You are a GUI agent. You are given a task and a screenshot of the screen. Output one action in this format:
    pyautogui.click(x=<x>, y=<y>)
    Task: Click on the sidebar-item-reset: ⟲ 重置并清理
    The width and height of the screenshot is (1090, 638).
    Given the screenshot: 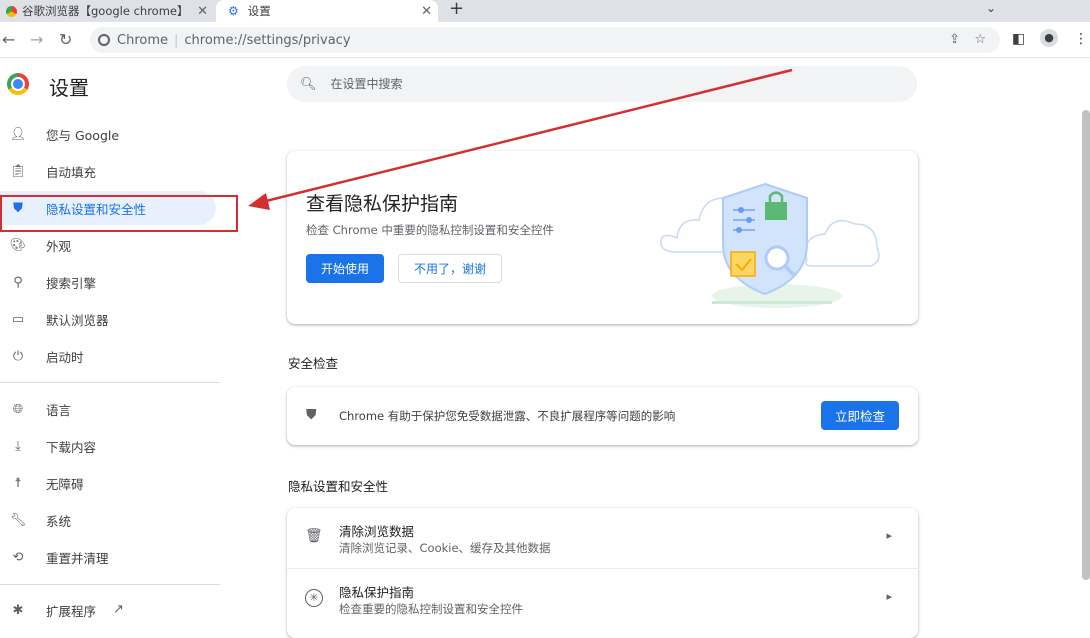 What is the action you would take?
    pyautogui.click(x=108, y=557)
    